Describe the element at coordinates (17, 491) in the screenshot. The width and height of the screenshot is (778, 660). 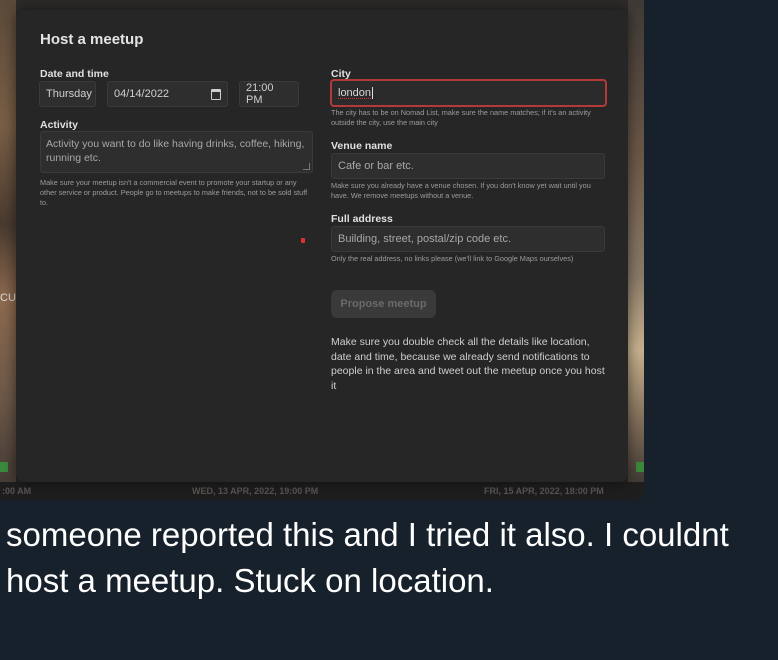
I see `background-date: :00 AM` at that location.